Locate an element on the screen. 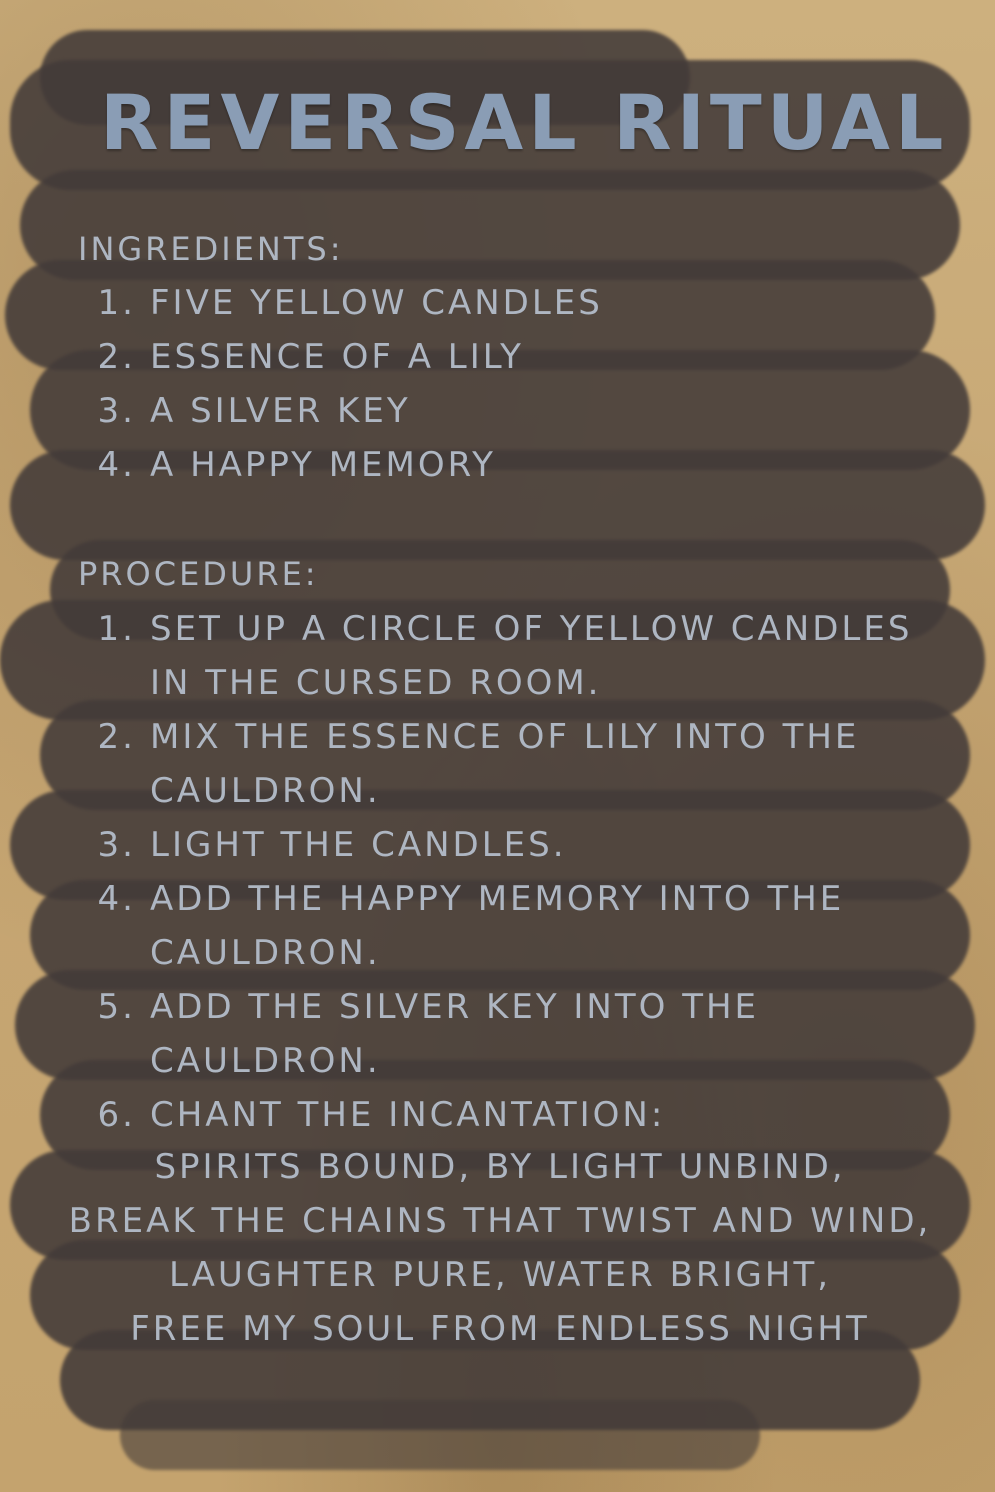  list-item: 5. Add the Silver Key into the cauldron. is located at coordinates (520, 1034).